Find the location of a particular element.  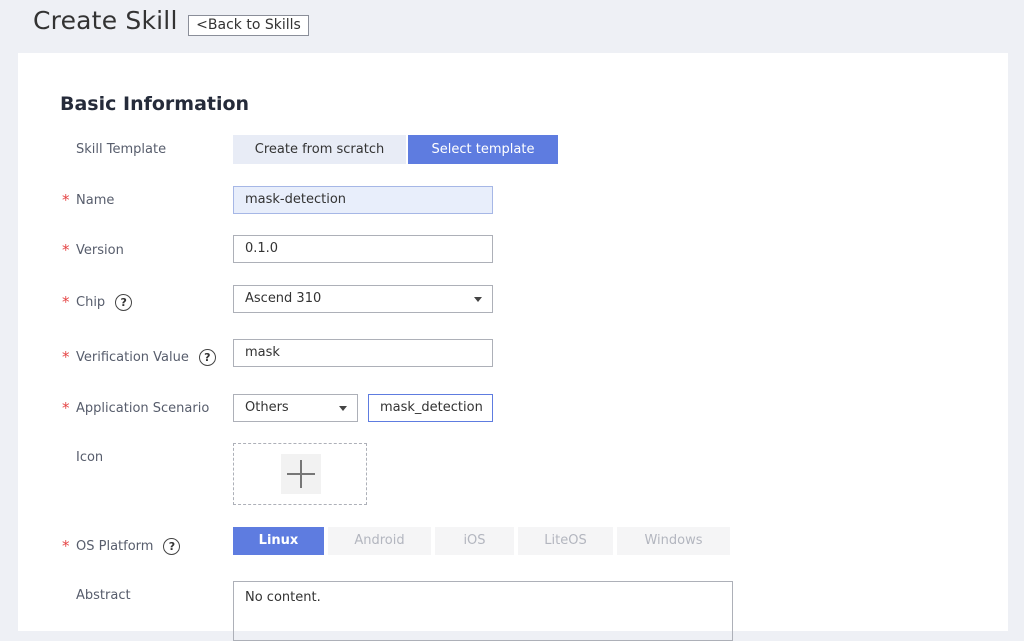

plus-icon is located at coordinates (301, 474).